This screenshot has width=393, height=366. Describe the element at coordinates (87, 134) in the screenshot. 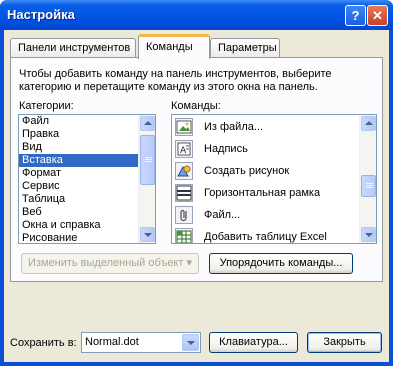

I see `category-item: Правка` at that location.